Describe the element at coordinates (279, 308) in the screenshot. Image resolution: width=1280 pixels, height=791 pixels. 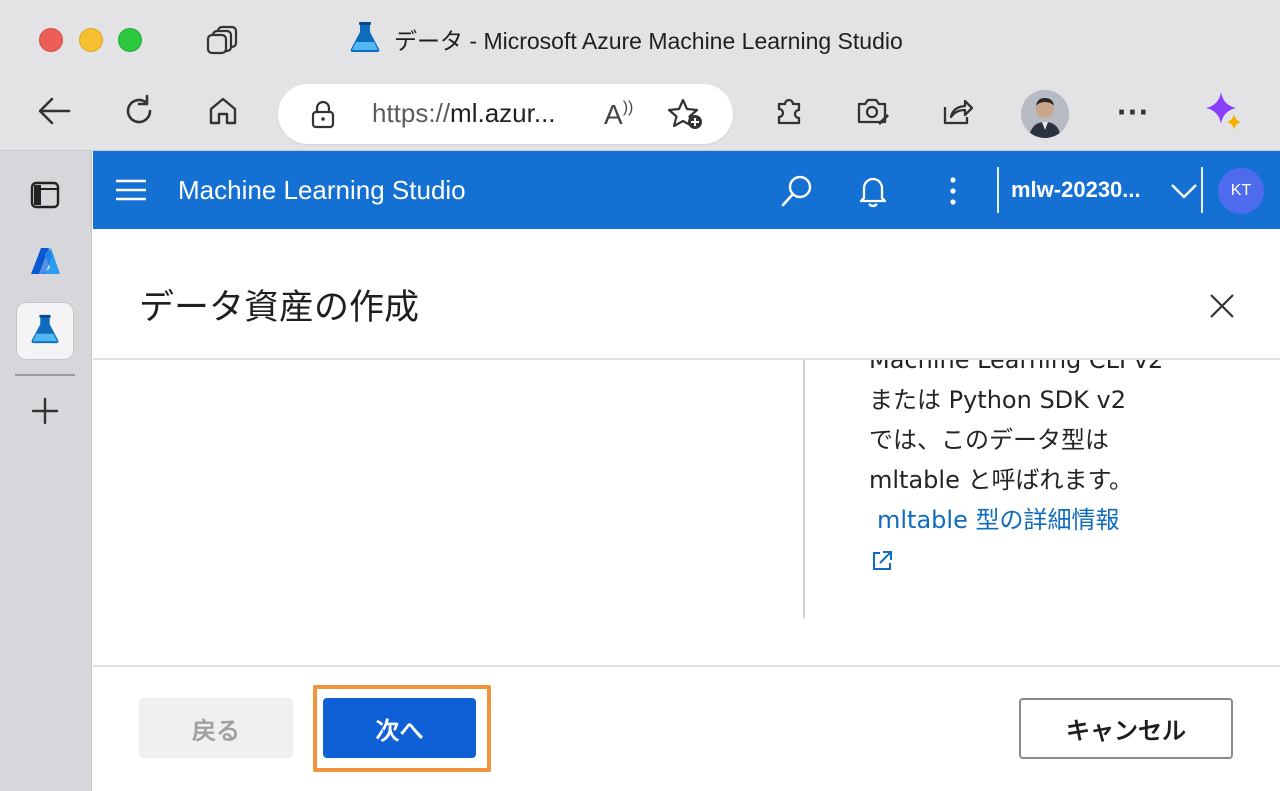
I see `dialog-title: データ資産の作成` at that location.